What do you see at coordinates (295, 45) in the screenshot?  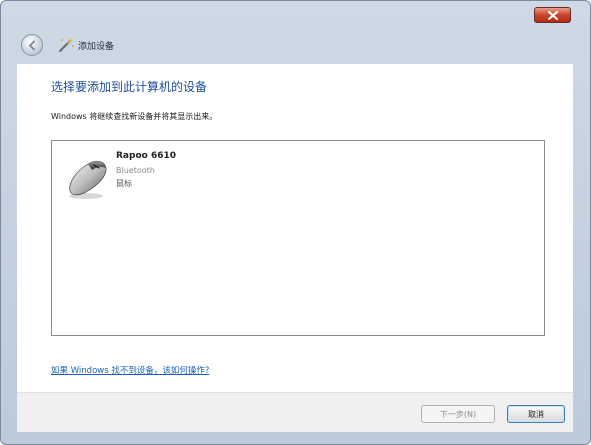 I see `wizard-nav-bar: 添加设备` at bounding box center [295, 45].